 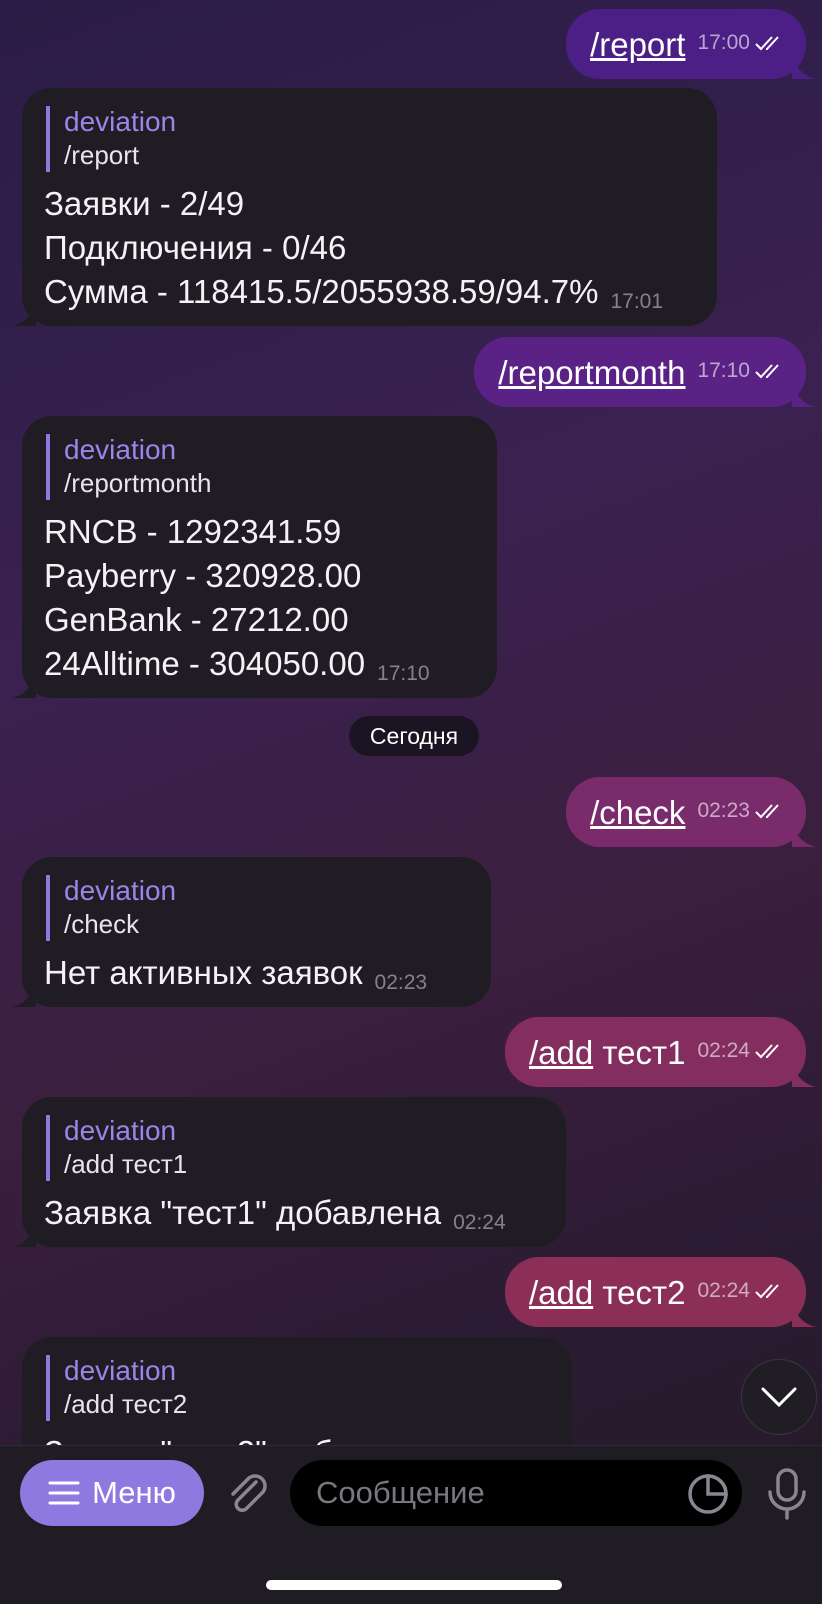 I want to click on message-time: 17:00, so click(x=723, y=42).